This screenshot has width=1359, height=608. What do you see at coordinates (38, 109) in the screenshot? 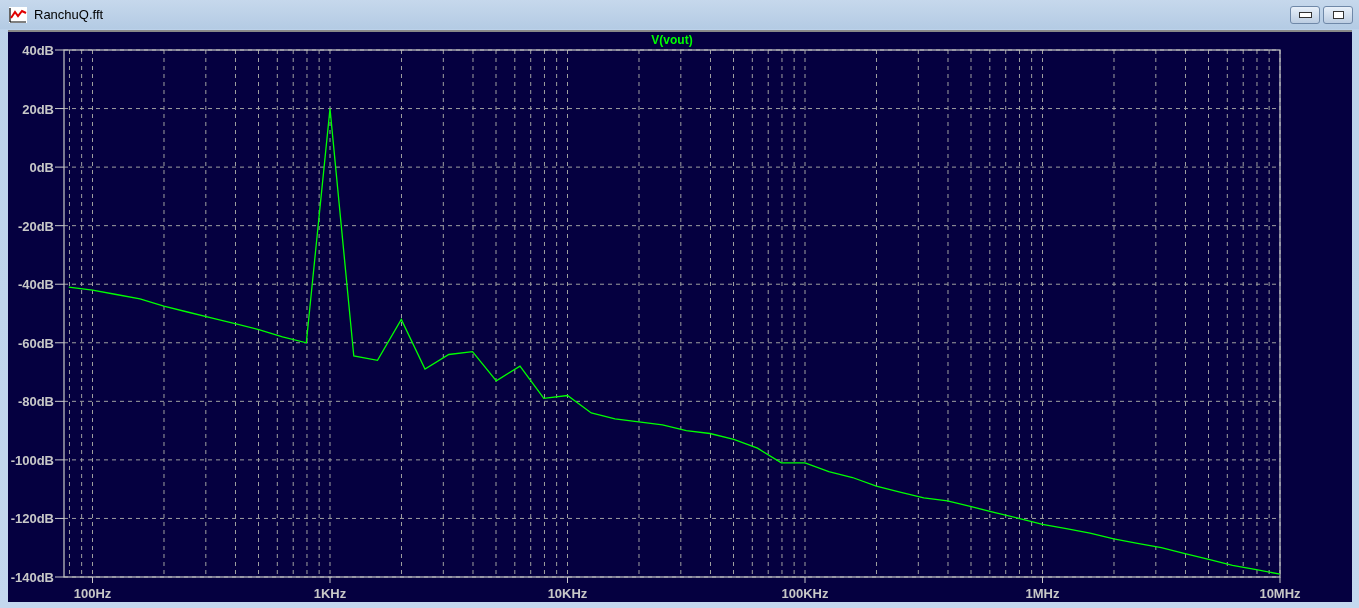
I see `y-axis-label: 20dB` at bounding box center [38, 109].